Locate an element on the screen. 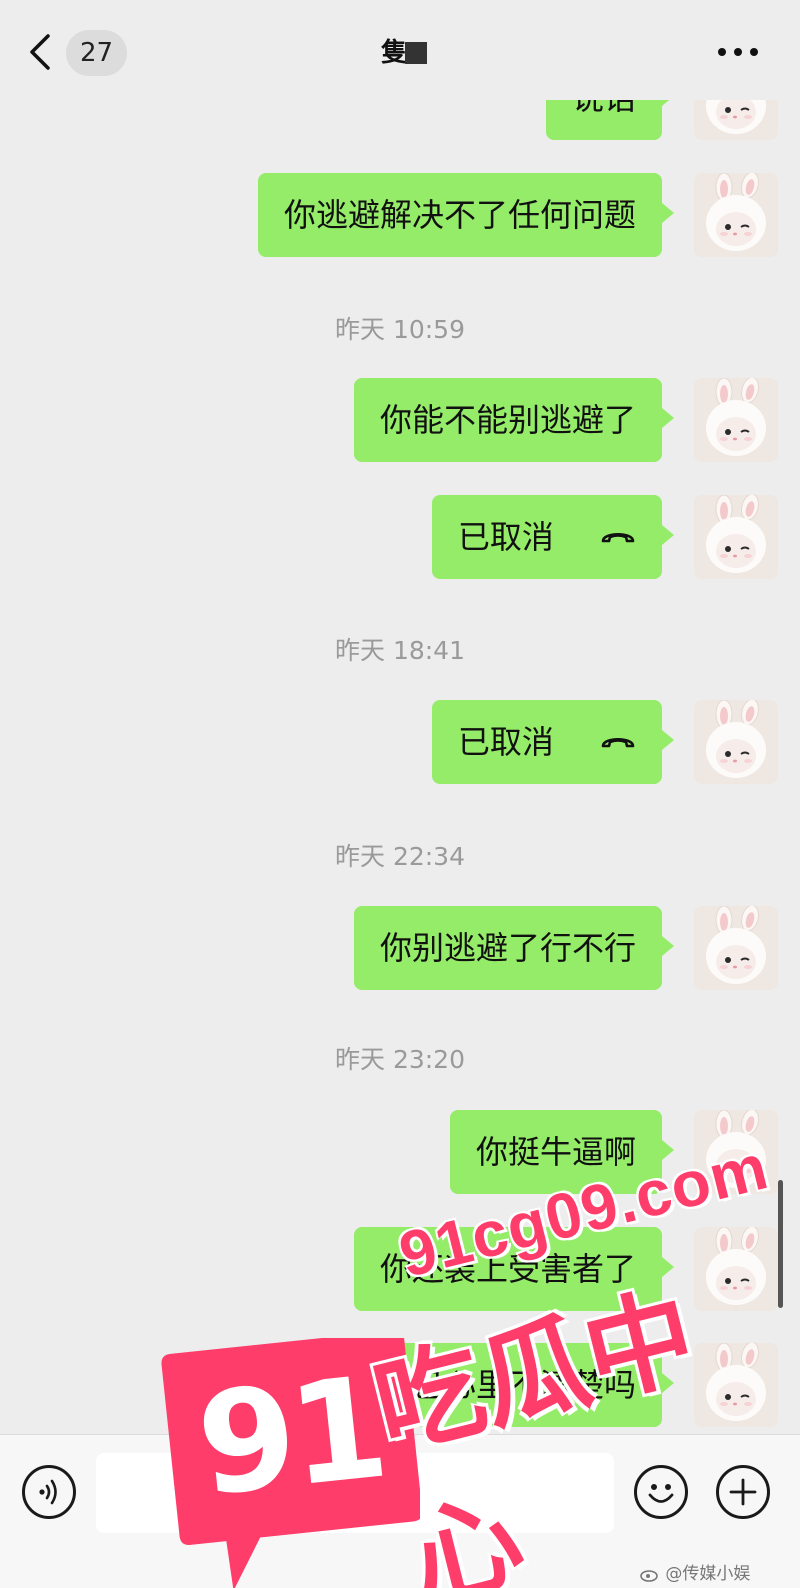 The image size is (800, 1588). message-bubble: 你别逃避了行不行 is located at coordinates (514, 948).